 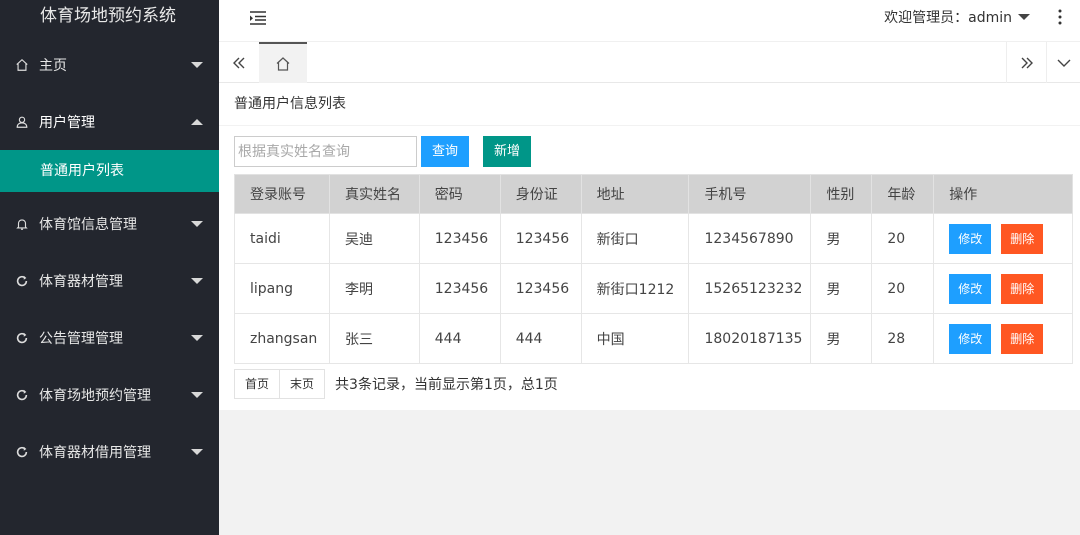 What do you see at coordinates (1003, 194) in the screenshot?
I see `column-header: 操作` at bounding box center [1003, 194].